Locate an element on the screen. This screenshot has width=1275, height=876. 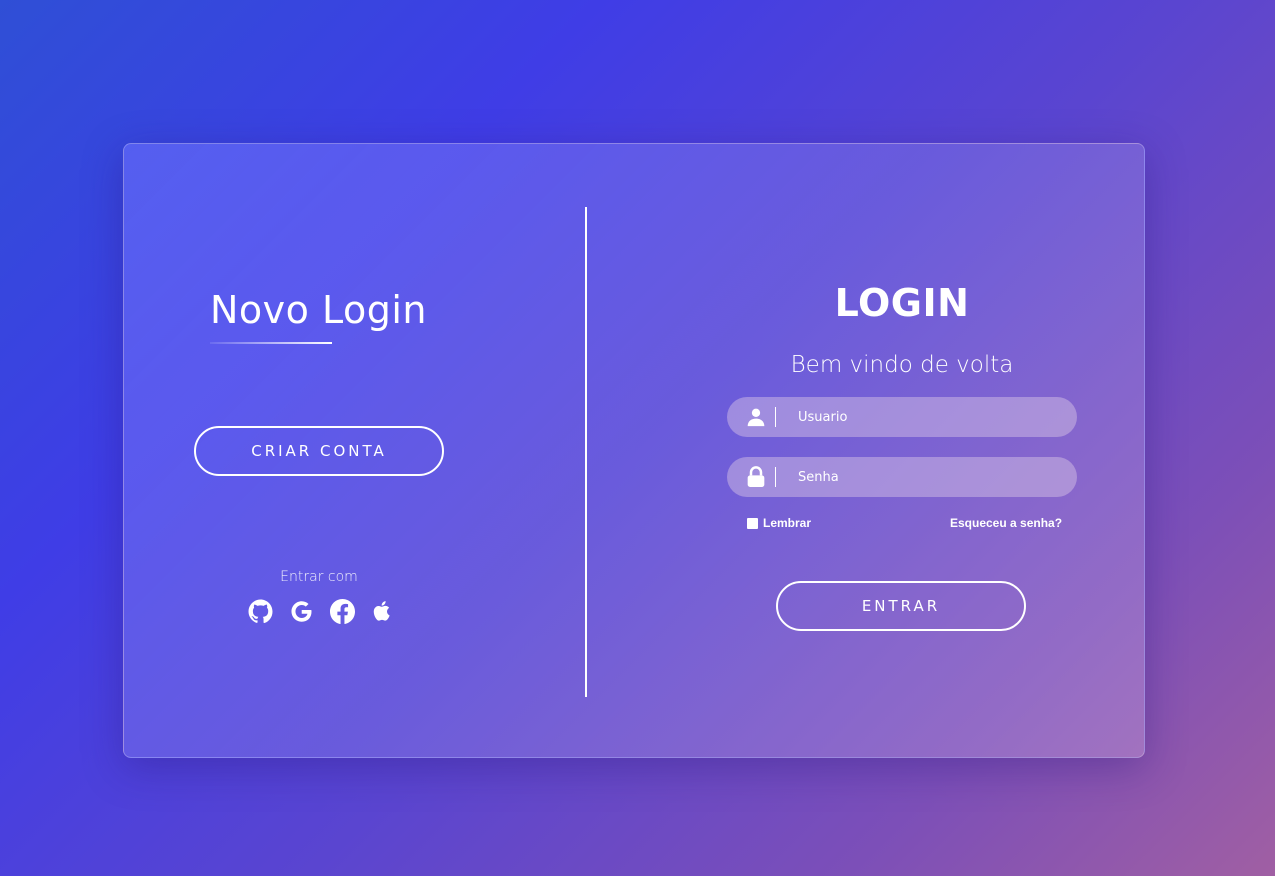
username-field is located at coordinates (902, 417).